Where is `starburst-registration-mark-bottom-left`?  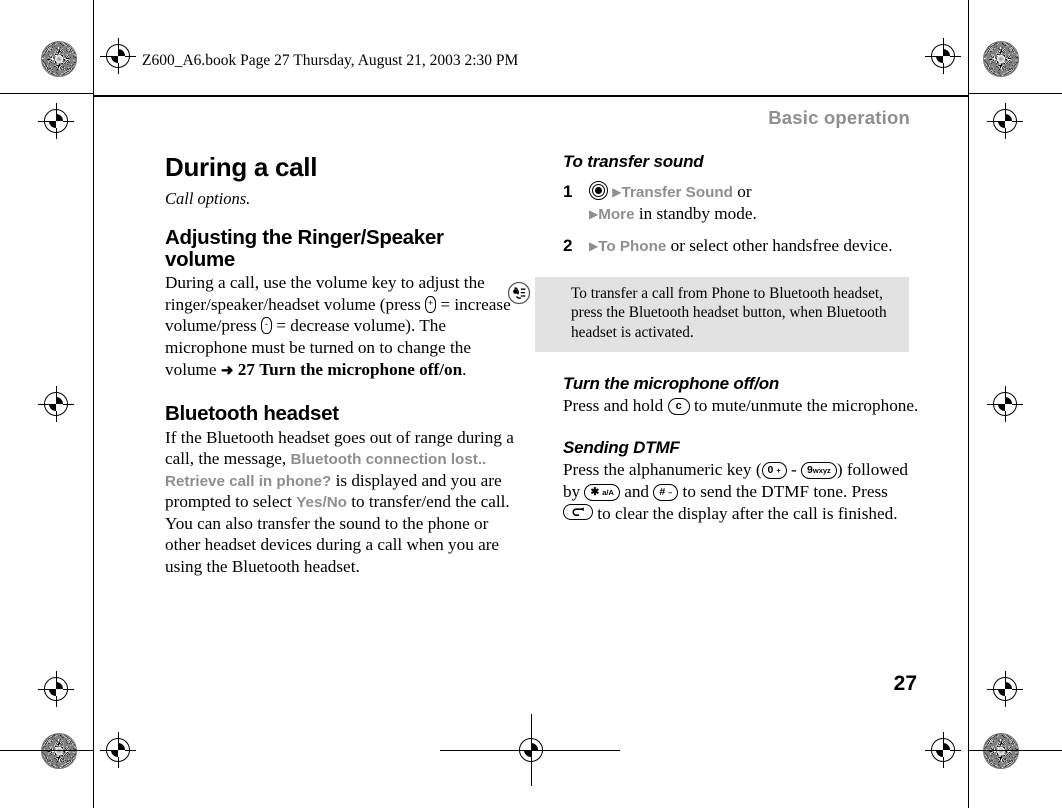
starburst-registration-mark-bottom-left is located at coordinates (59, 751).